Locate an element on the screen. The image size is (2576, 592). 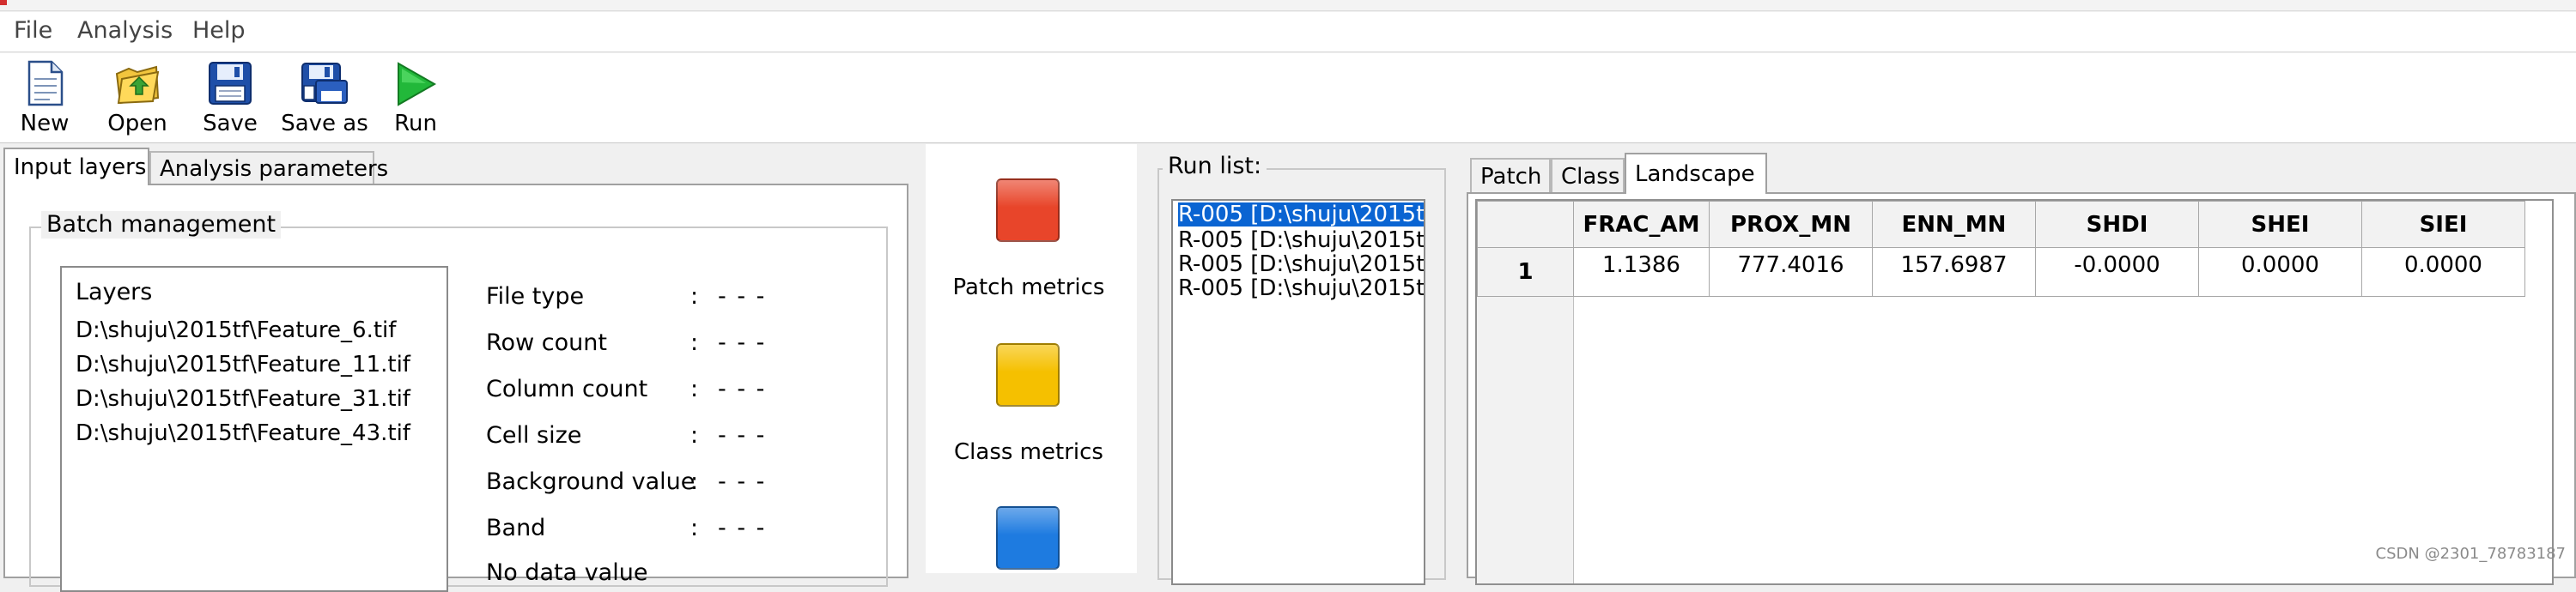
save-as-button: Save as is located at coordinates (324, 99).